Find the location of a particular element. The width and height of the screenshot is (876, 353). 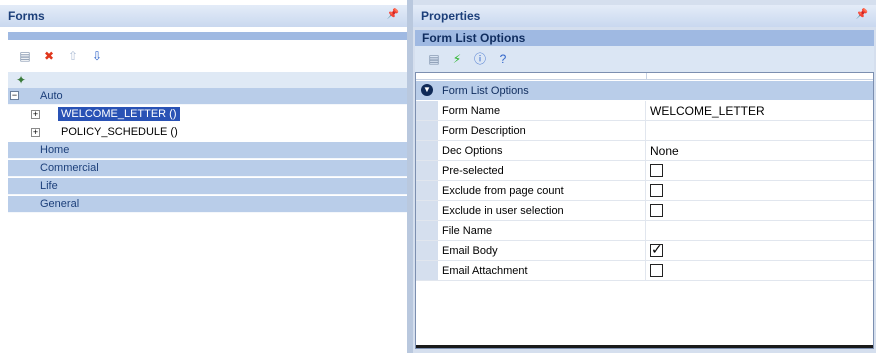

form-item: + WELCOME_LETTER () is located at coordinates (207, 114).